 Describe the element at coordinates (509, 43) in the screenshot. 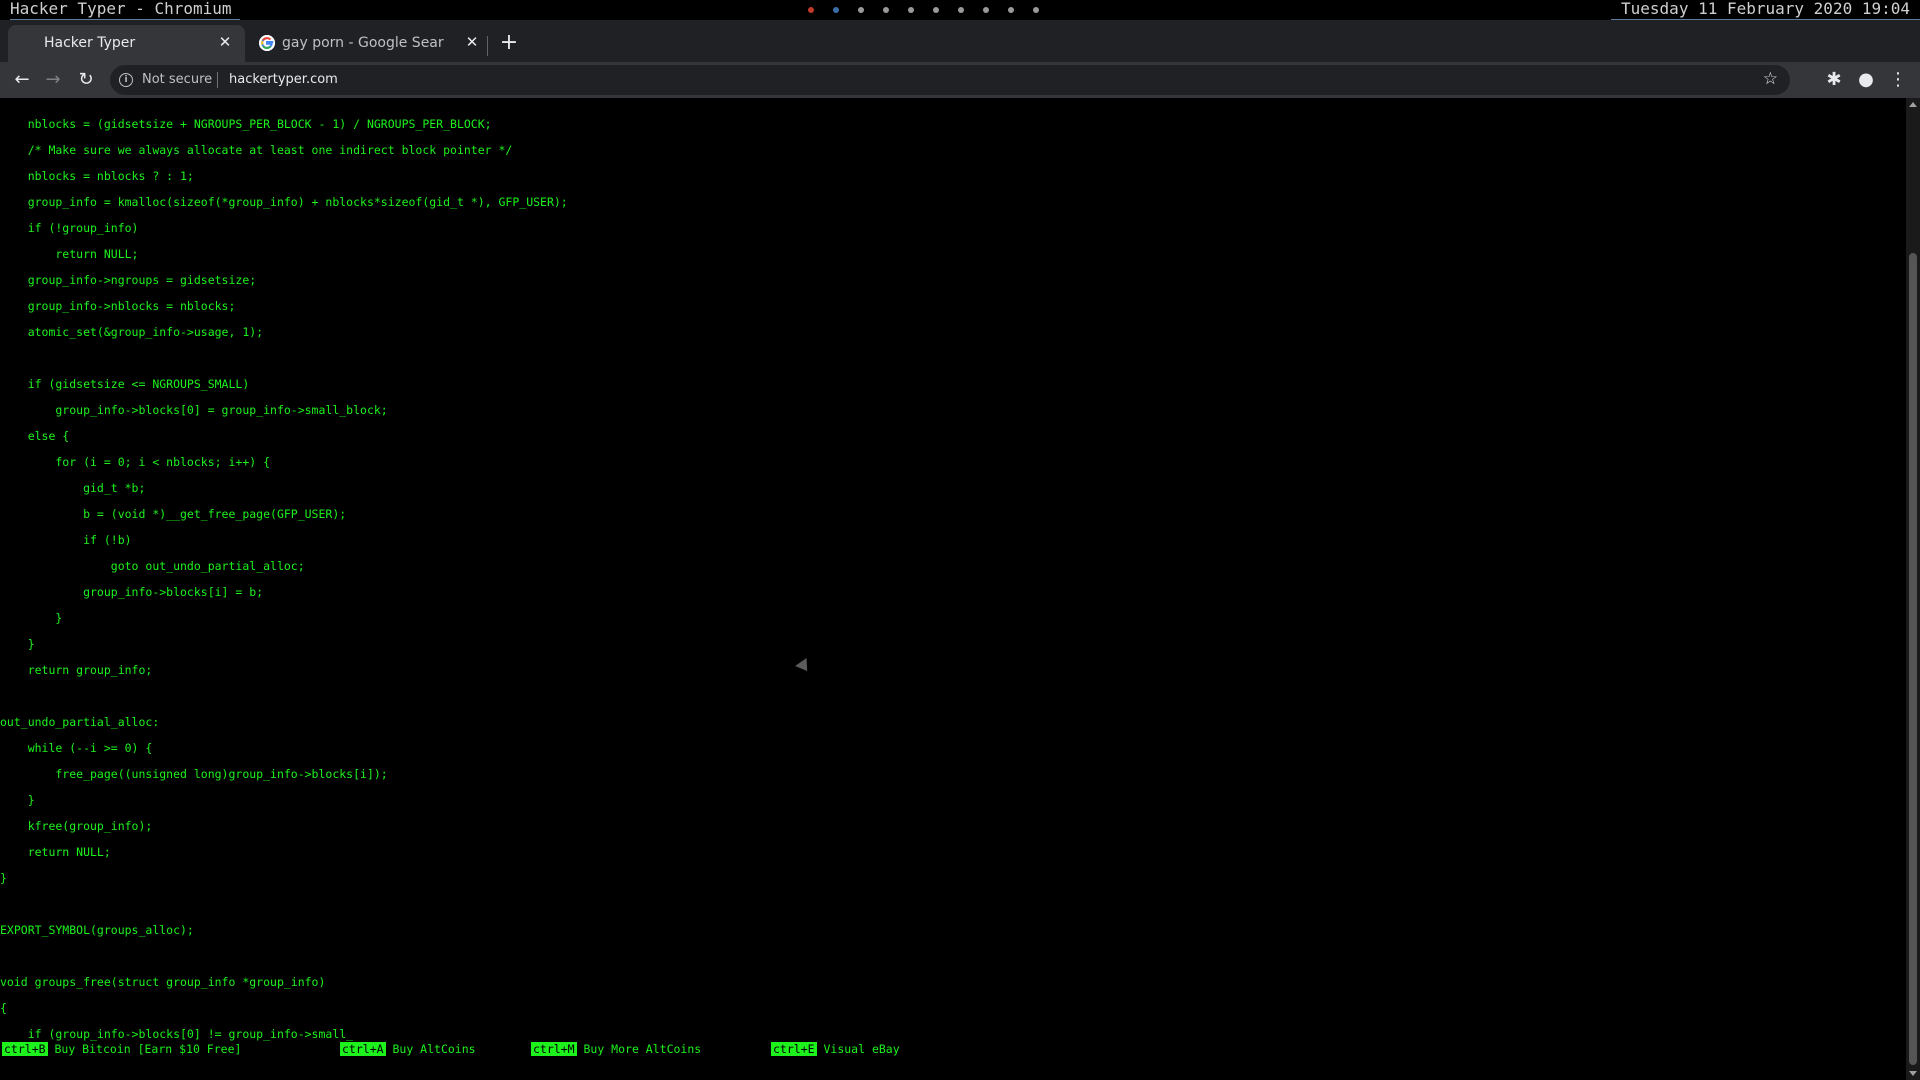

I see `new-tab-button: +` at that location.